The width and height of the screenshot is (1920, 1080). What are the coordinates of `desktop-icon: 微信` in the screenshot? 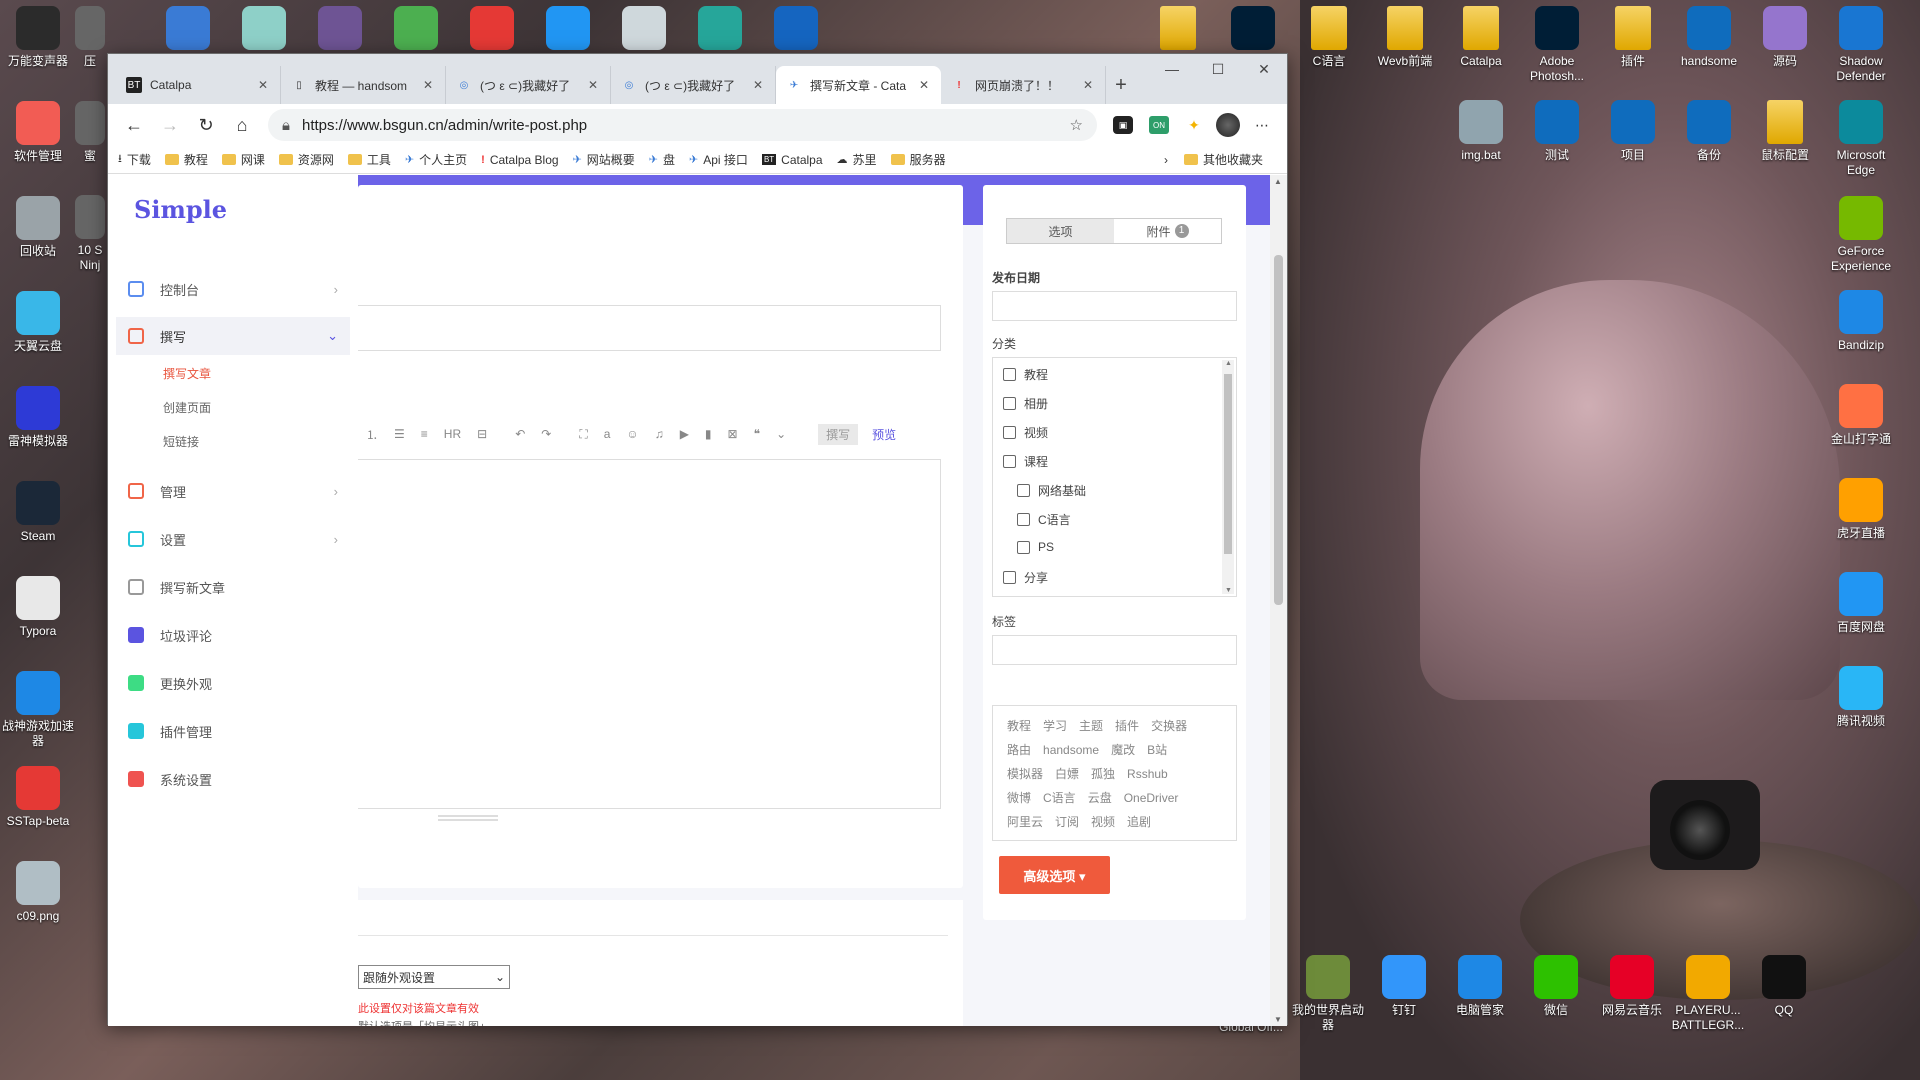 It's located at (1556, 986).